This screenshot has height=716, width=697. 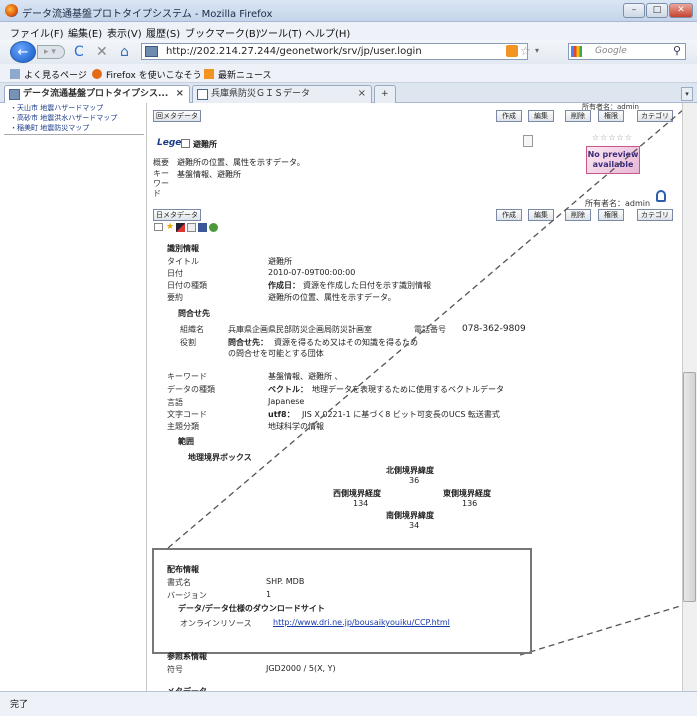 What do you see at coordinates (183, 569) in the screenshot?
I see `distribution-heading: 配布情報` at bounding box center [183, 569].